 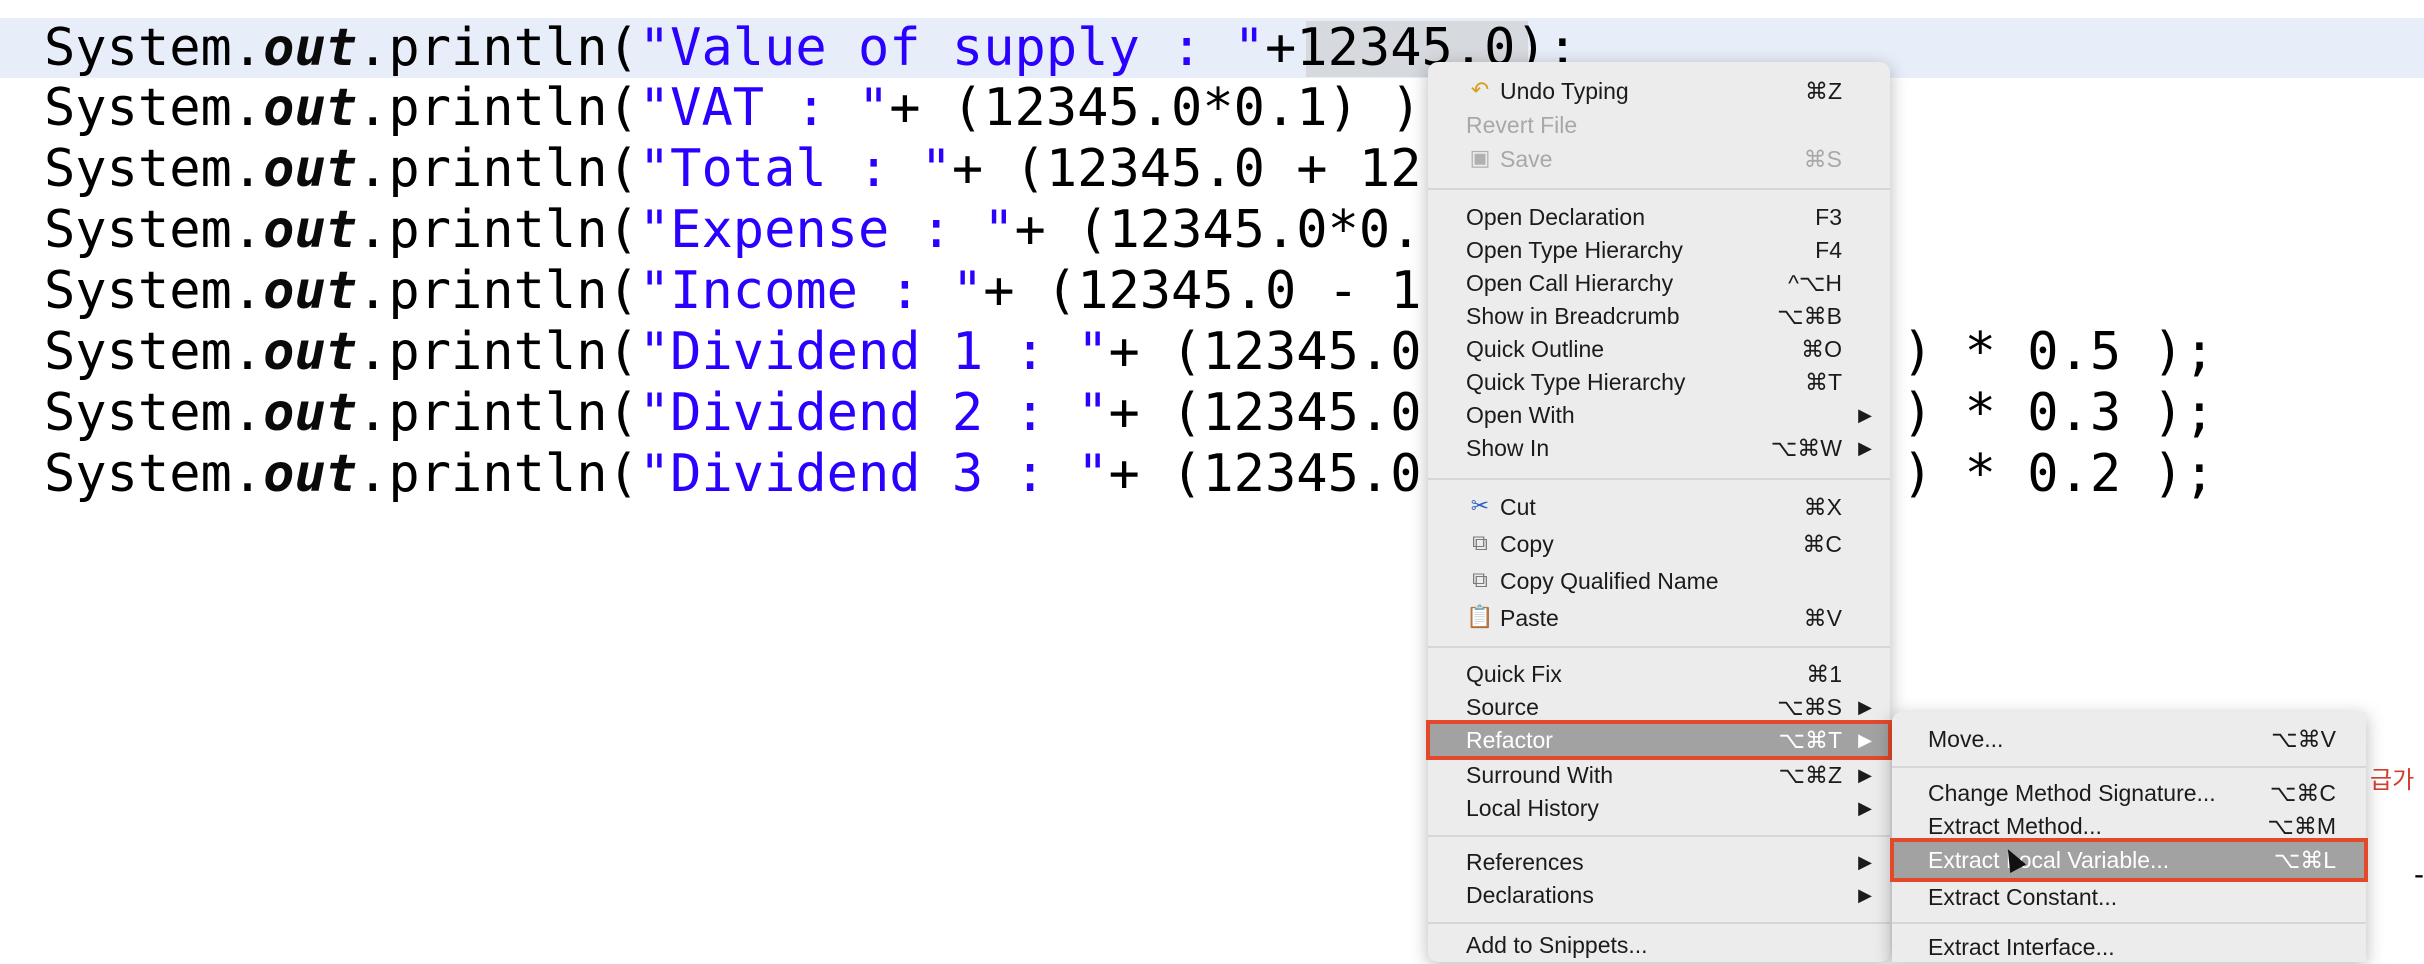 What do you see at coordinates (2392, 780) in the screenshot?
I see `side-text: 급가` at bounding box center [2392, 780].